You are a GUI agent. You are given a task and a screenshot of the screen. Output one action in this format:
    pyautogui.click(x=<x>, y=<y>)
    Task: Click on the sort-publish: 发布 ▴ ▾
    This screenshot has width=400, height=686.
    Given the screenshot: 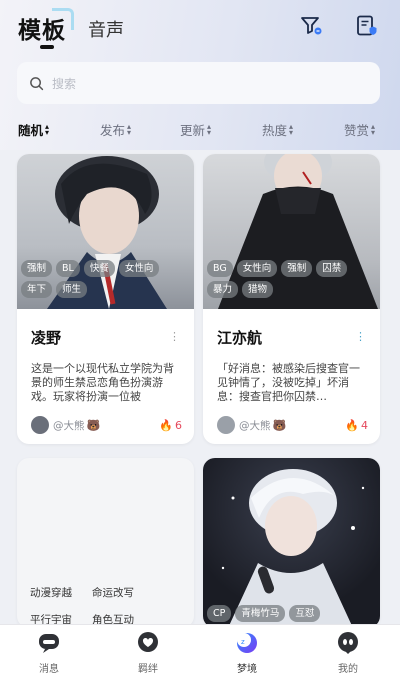 What is the action you would take?
    pyautogui.click(x=115, y=129)
    